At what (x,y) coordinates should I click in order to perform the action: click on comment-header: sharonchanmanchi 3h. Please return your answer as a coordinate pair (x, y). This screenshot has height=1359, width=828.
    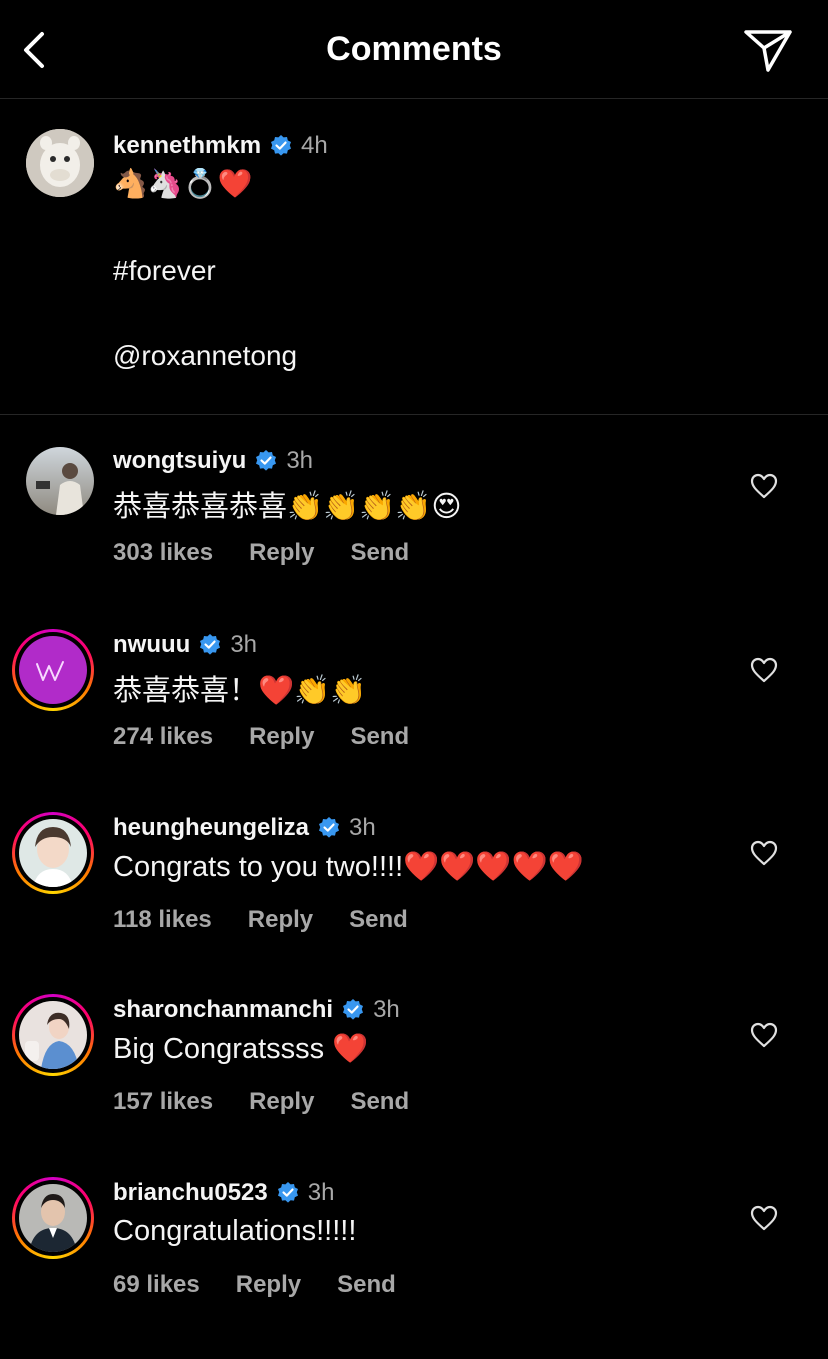
    Looking at the image, I should click on (256, 1010).